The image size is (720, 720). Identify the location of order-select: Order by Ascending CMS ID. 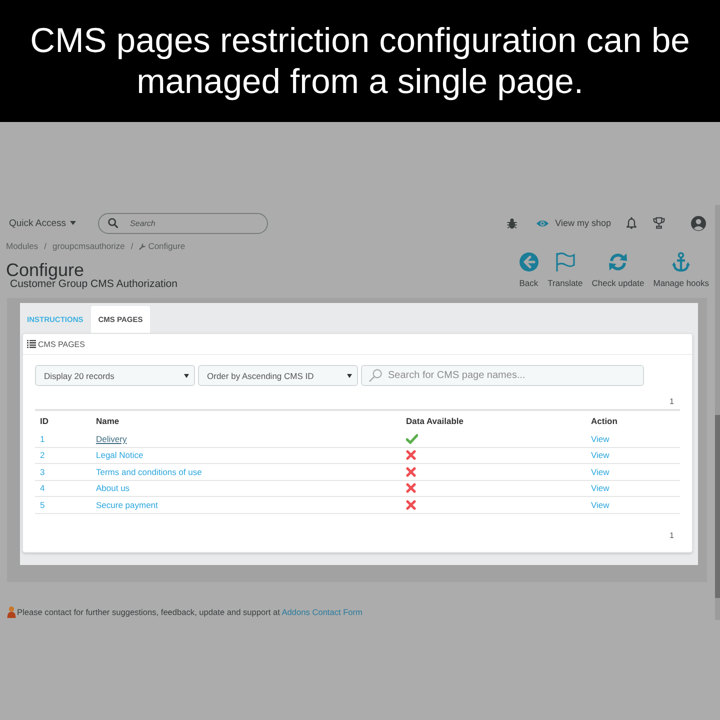
(278, 375).